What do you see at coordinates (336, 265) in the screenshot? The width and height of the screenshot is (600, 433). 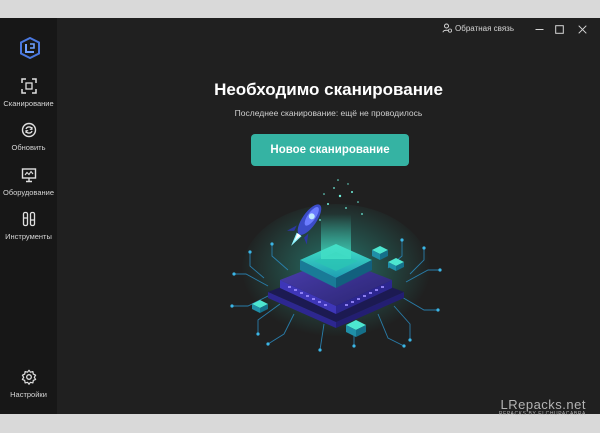 I see `chip-rocket-illustration` at bounding box center [336, 265].